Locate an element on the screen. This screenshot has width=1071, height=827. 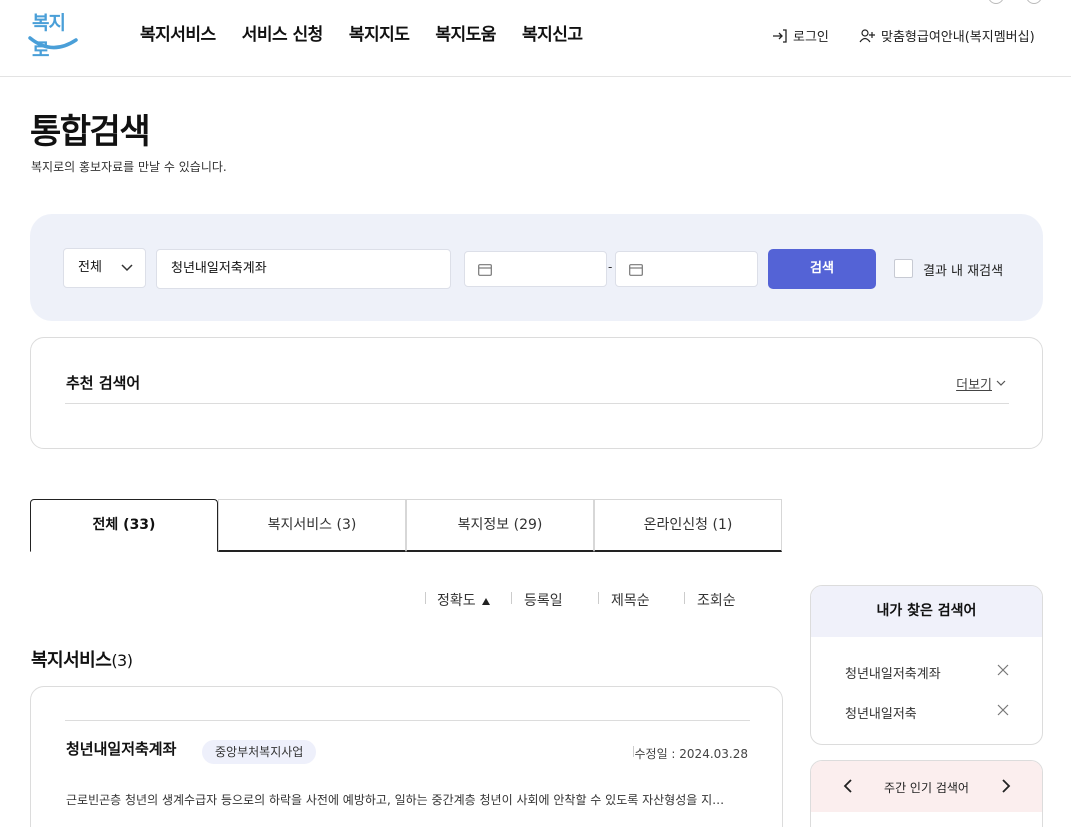
end-date-field is located at coordinates (686, 269).